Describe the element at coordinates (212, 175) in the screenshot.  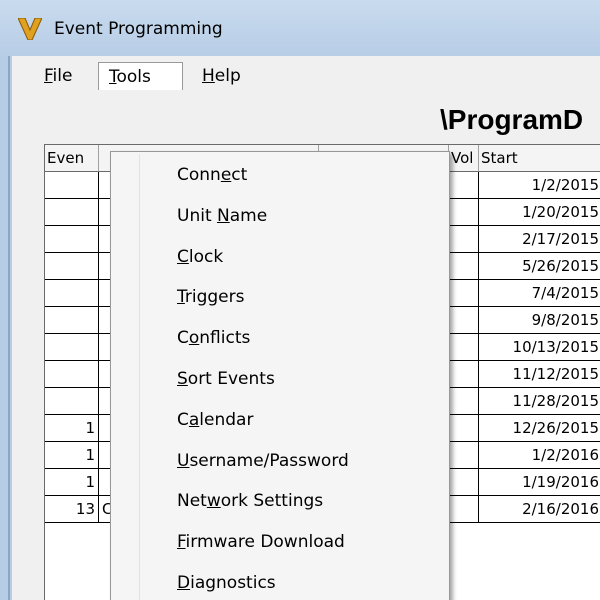
I see `tools-menu-item: Connect` at that location.